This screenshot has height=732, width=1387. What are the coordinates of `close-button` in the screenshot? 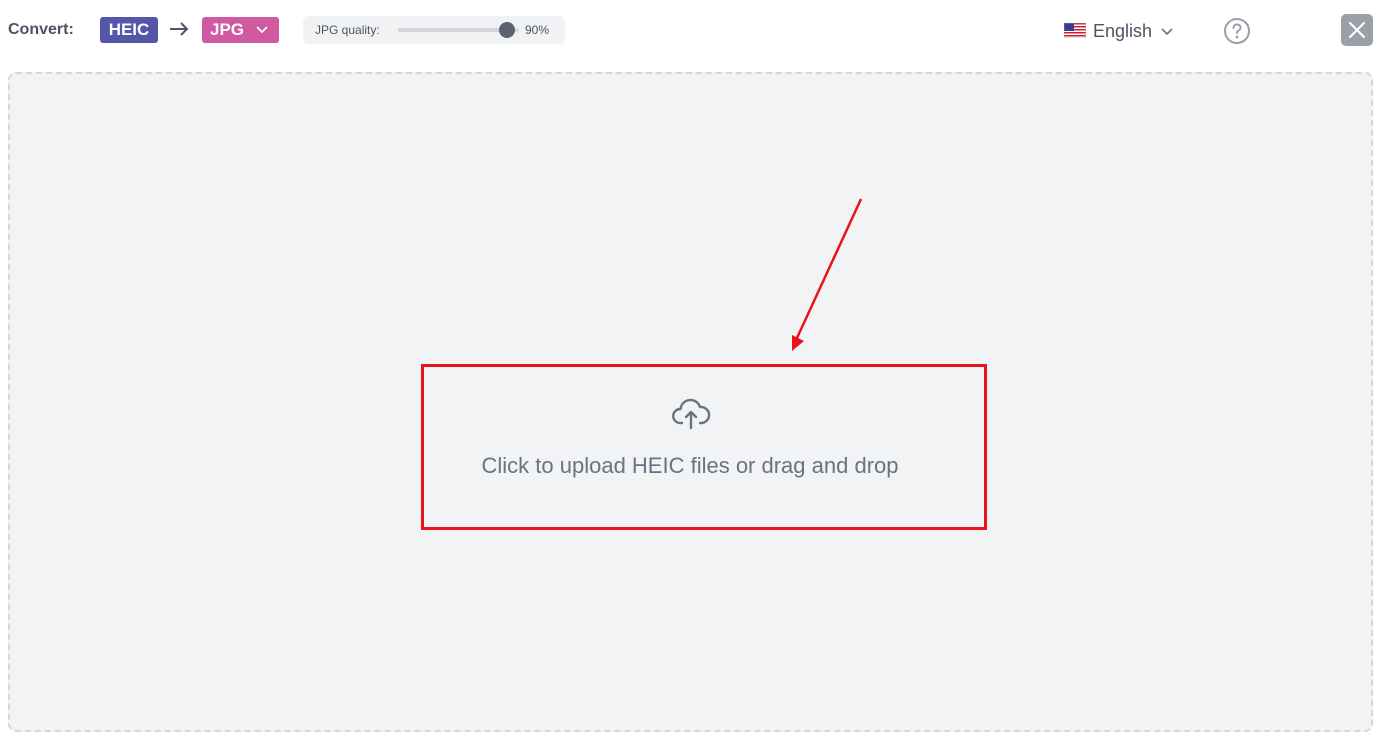 It's located at (1357, 30).